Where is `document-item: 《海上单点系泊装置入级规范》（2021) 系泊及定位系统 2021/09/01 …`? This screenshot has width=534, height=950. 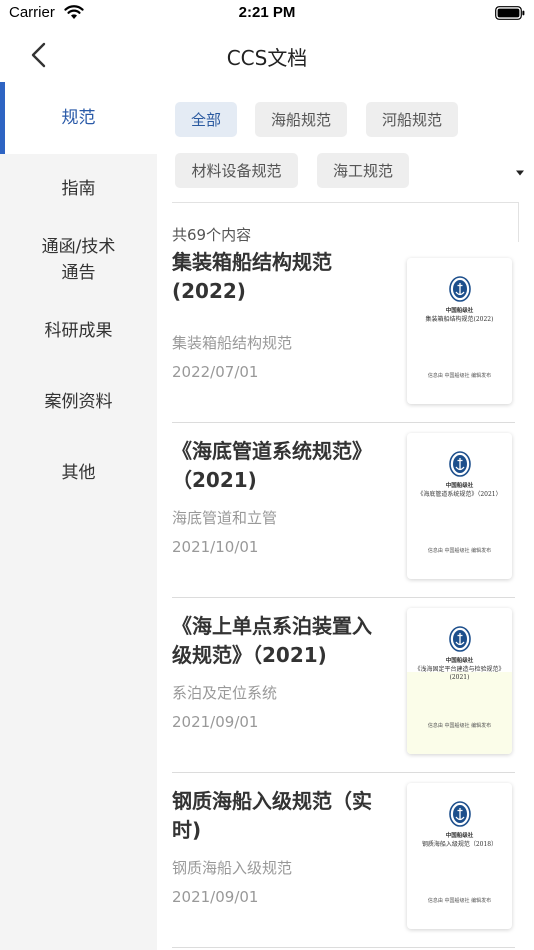 document-item: 《海上单点系泊装置入级规范》（2021) 系泊及定位系统 2021/09/01 … is located at coordinates (343, 685).